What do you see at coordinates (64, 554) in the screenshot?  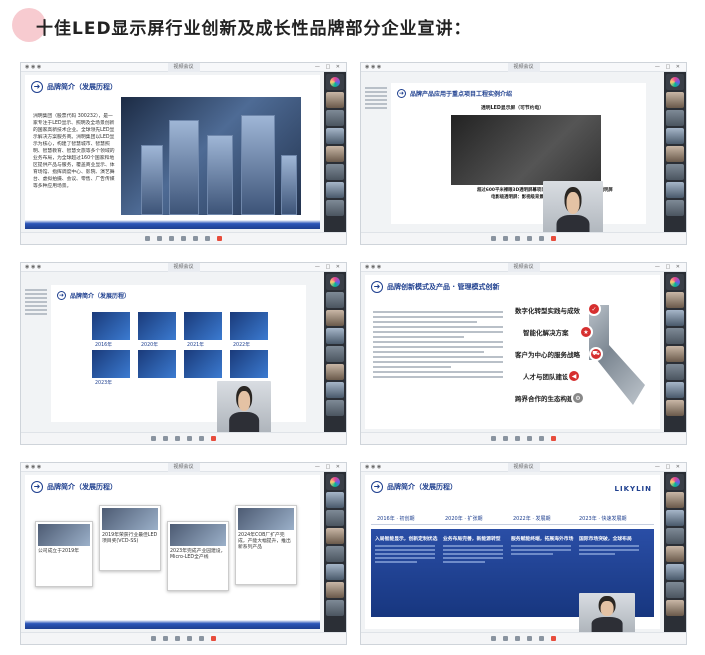 I see `timeline-card: 公司成立于2019年` at bounding box center [64, 554].